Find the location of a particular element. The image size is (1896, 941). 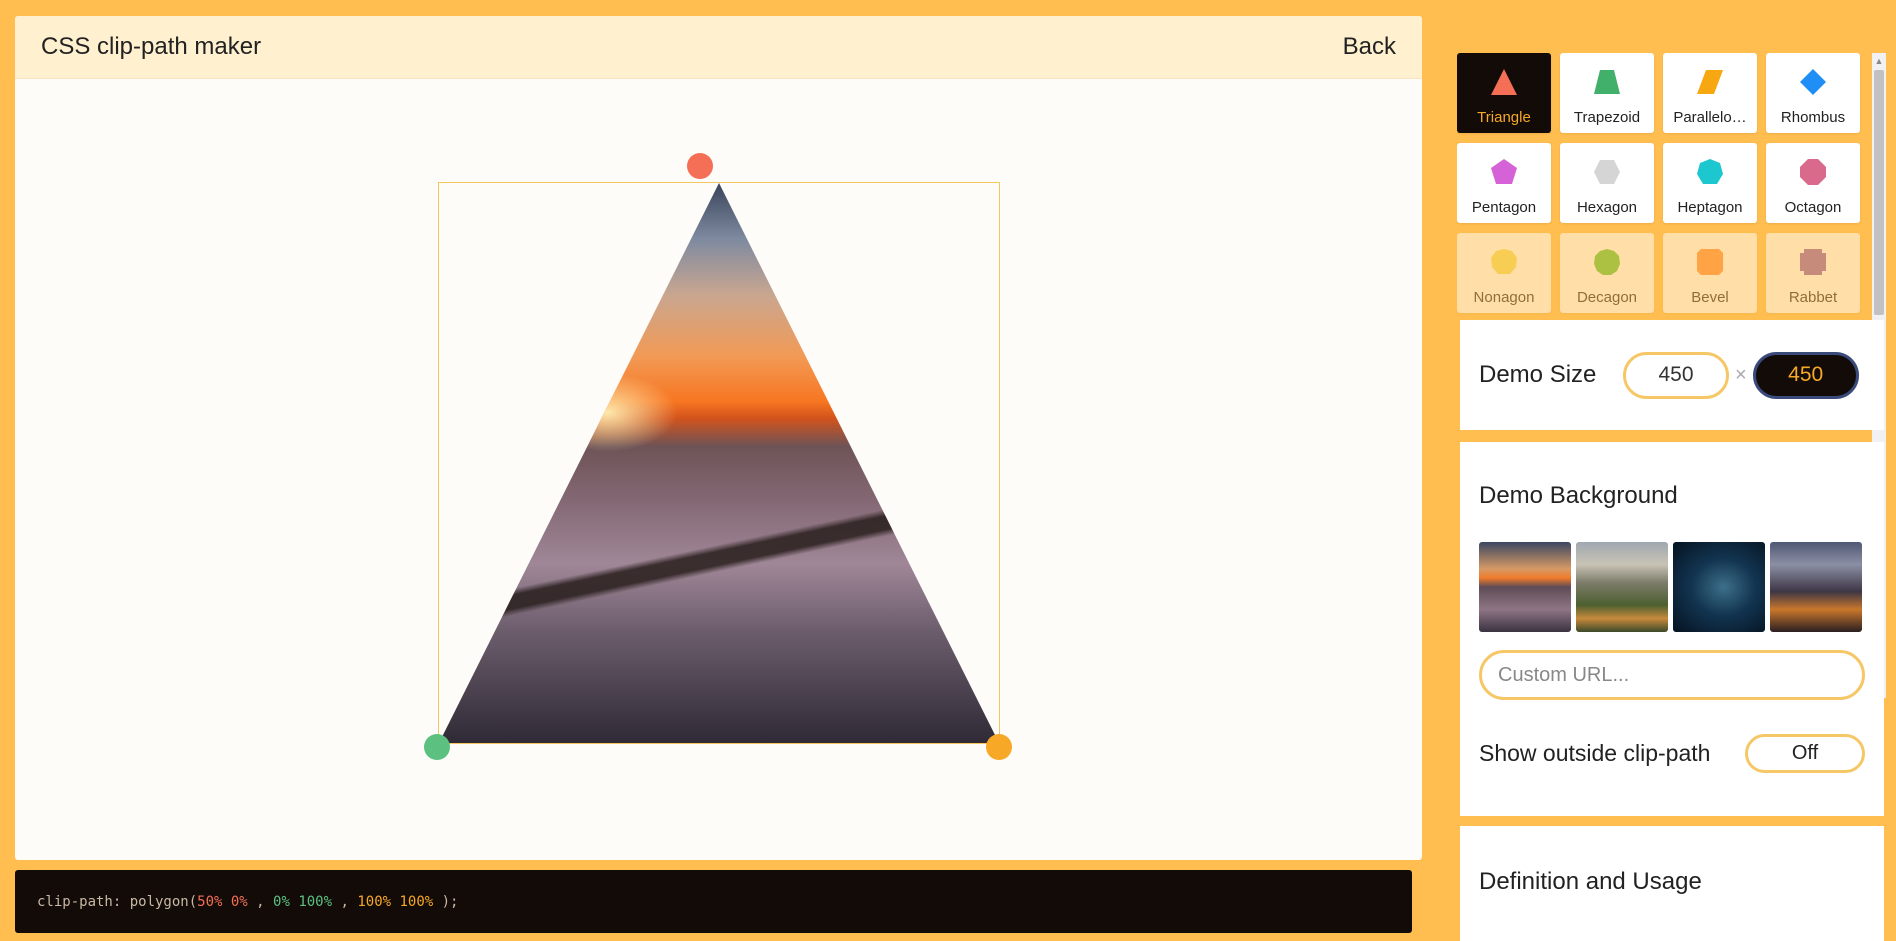

parallelogram-icon is located at coordinates (1710, 84).